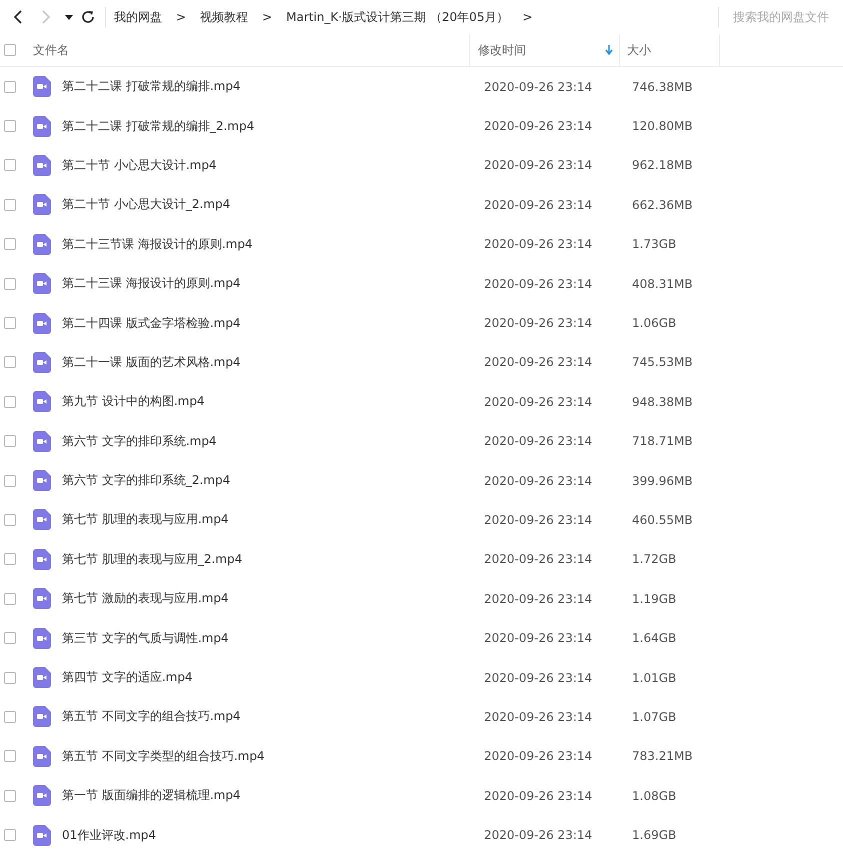 The height and width of the screenshot is (851, 843). Describe the element at coordinates (662, 165) in the screenshot. I see `file-size: 962.18MB` at that location.